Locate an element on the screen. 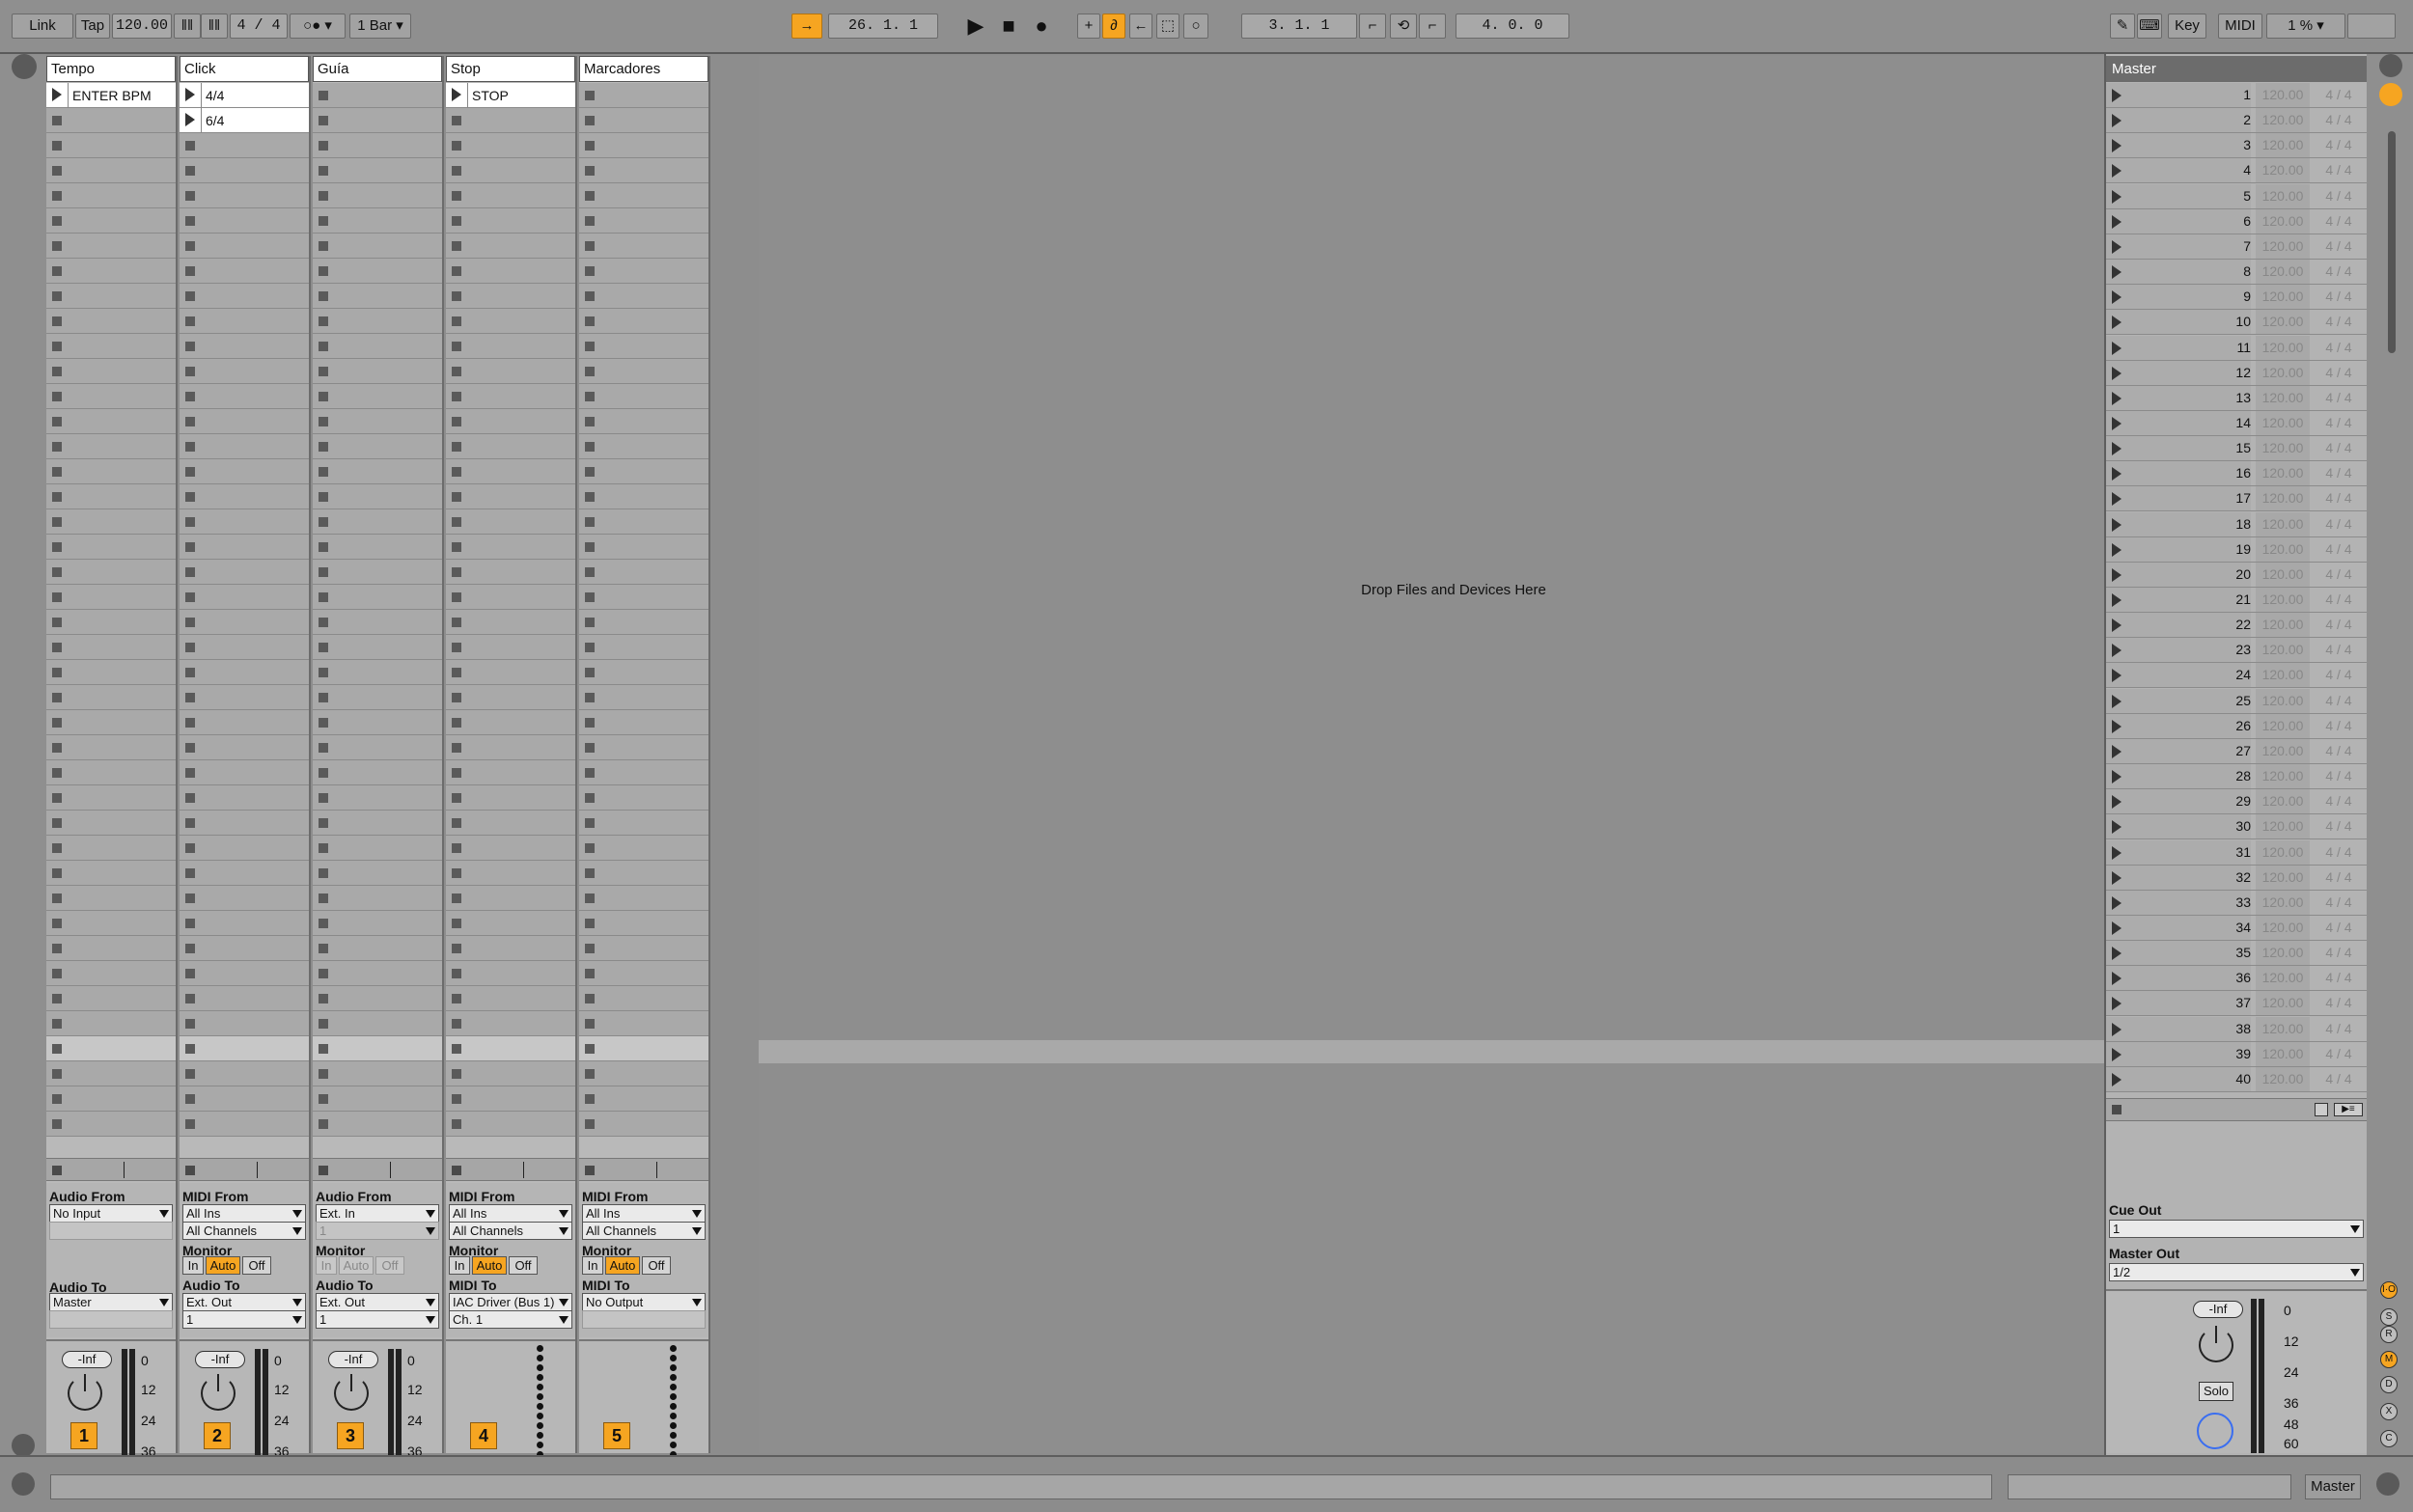 This screenshot has height=1512, width=2413. output-select: IAC Driver (Bus 1) is located at coordinates (510, 1302).